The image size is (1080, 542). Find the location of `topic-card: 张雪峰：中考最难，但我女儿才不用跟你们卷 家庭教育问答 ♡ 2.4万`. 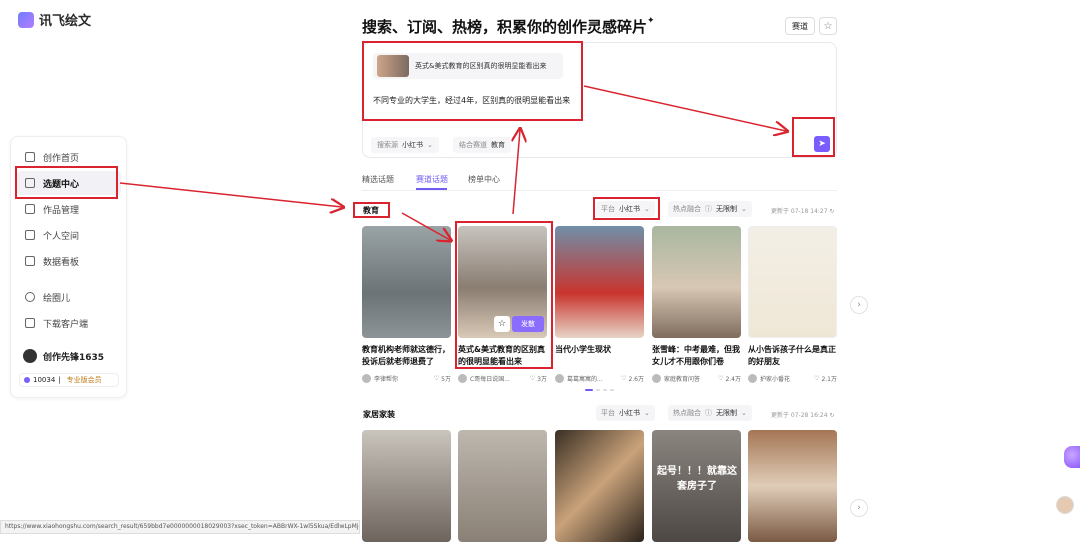

topic-card: 张雪峰：中考最难，但我女儿才不用跟你们卷 家庭教育问答 ♡ 2.4万 is located at coordinates (696, 304).